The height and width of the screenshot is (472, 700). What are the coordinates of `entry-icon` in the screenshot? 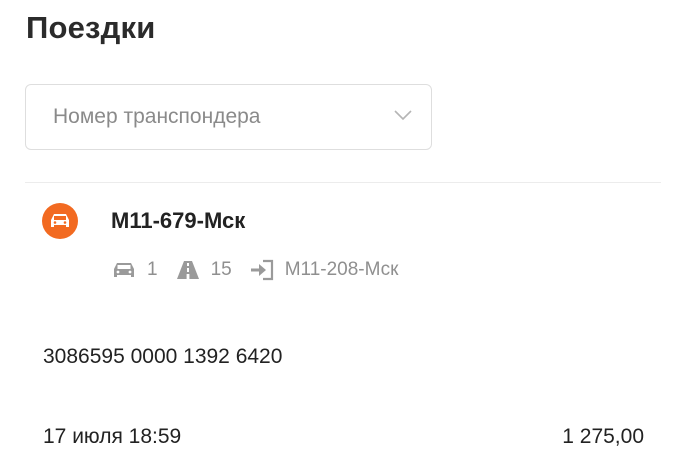 It's located at (261, 270).